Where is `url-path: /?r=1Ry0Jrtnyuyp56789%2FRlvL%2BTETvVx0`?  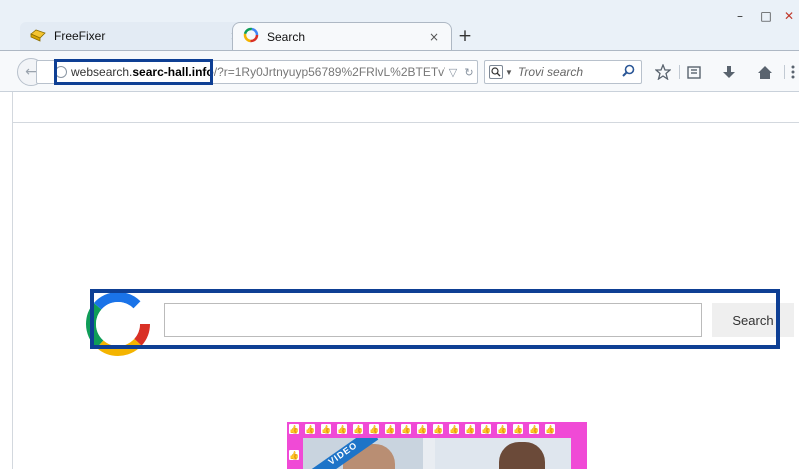 url-path: /?r=1Ry0Jrtnyuyp56789%2FRlvL%2BTETvVx0 is located at coordinates (329, 72).